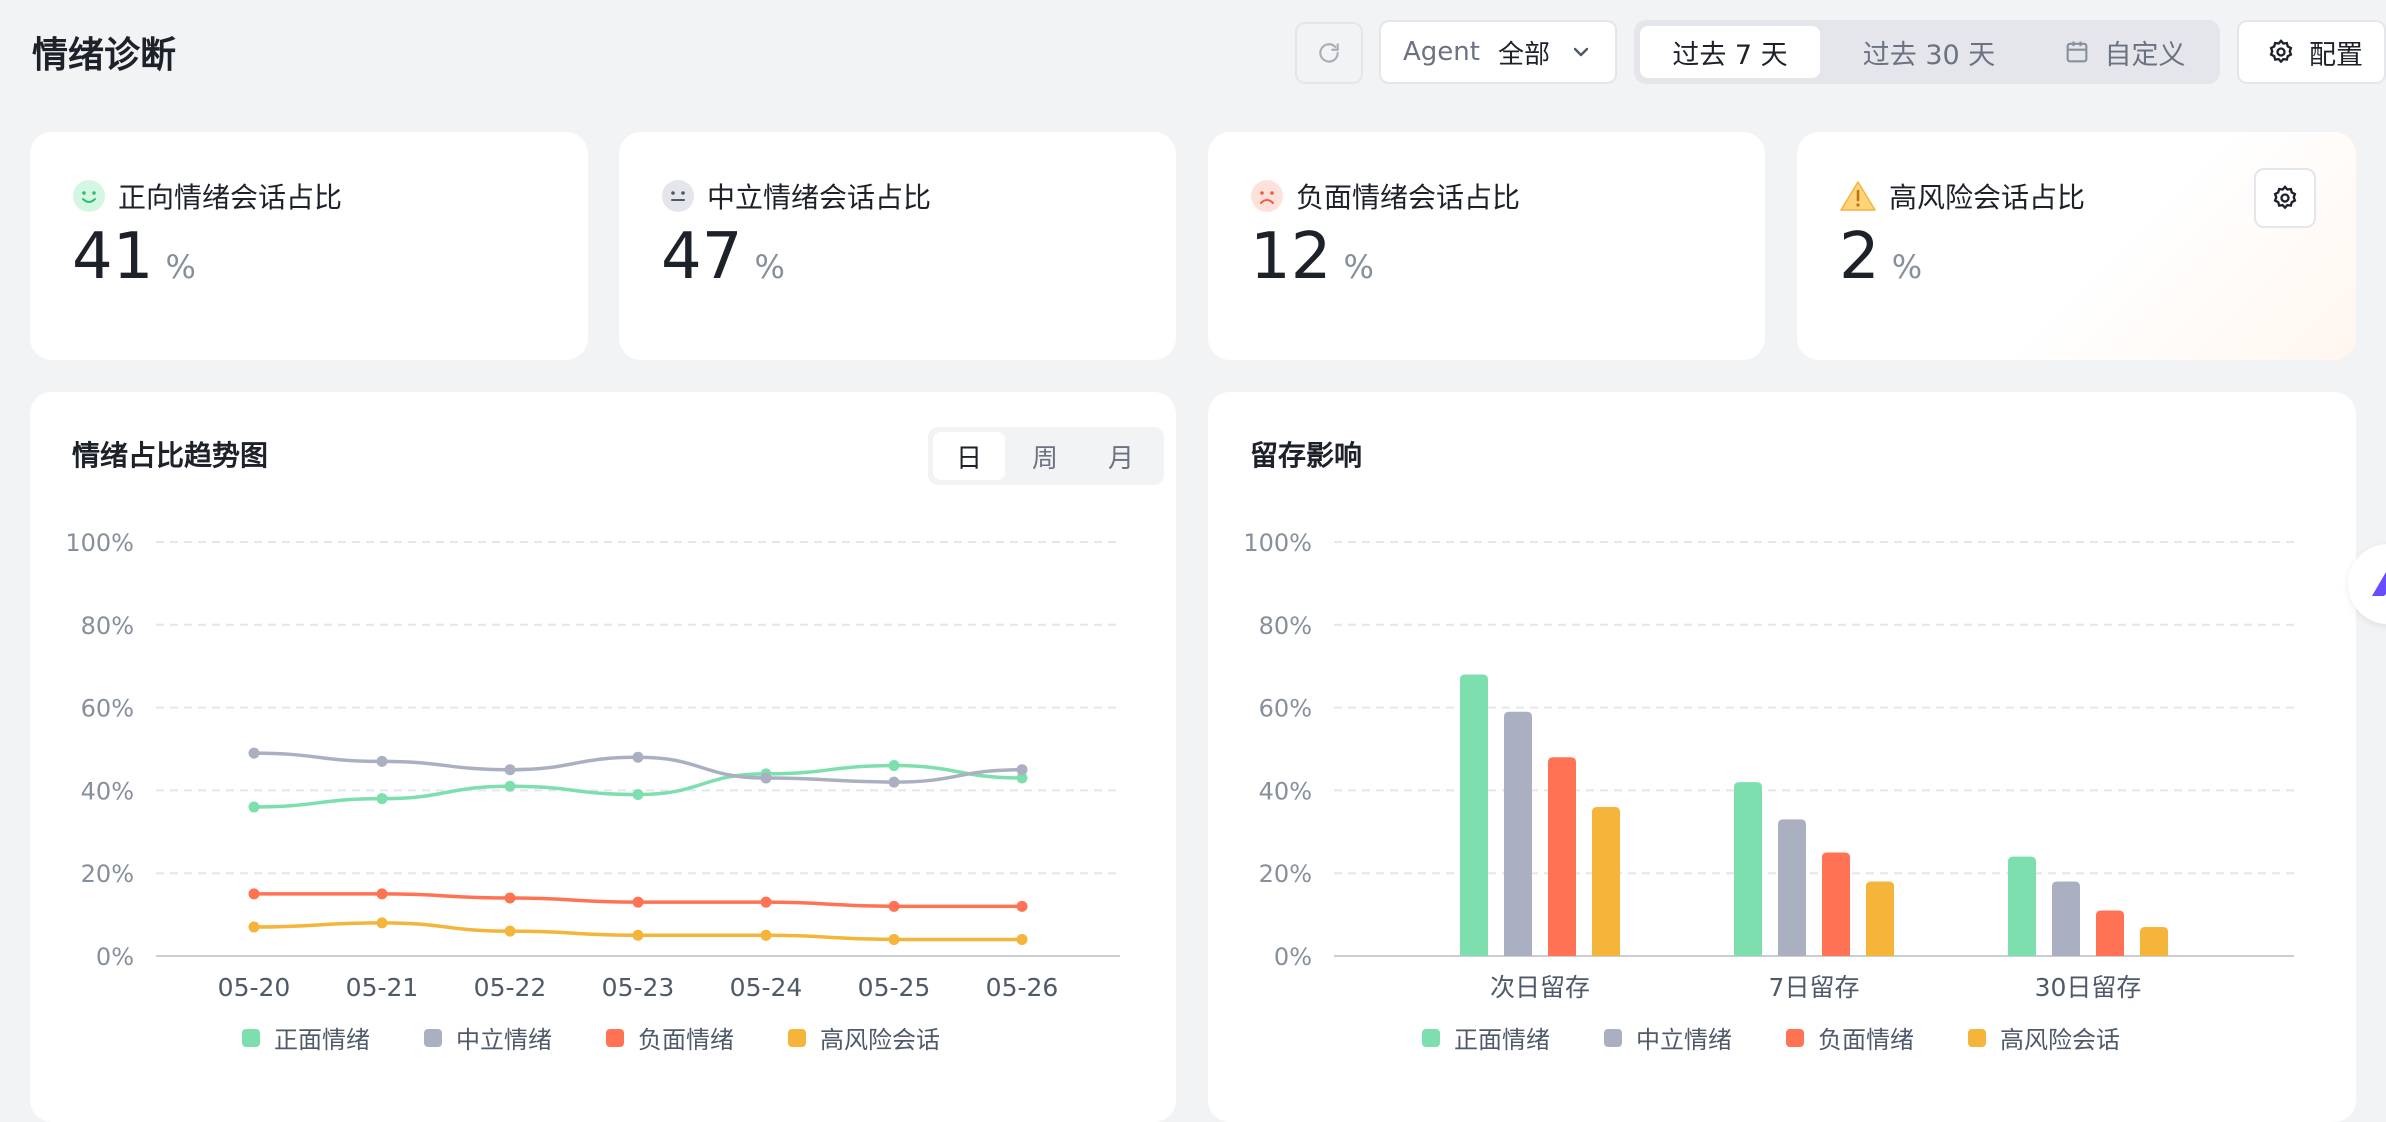 This screenshot has height=1122, width=2386. What do you see at coordinates (107, 709) in the screenshot?
I see `y-tick-label: 60%` at bounding box center [107, 709].